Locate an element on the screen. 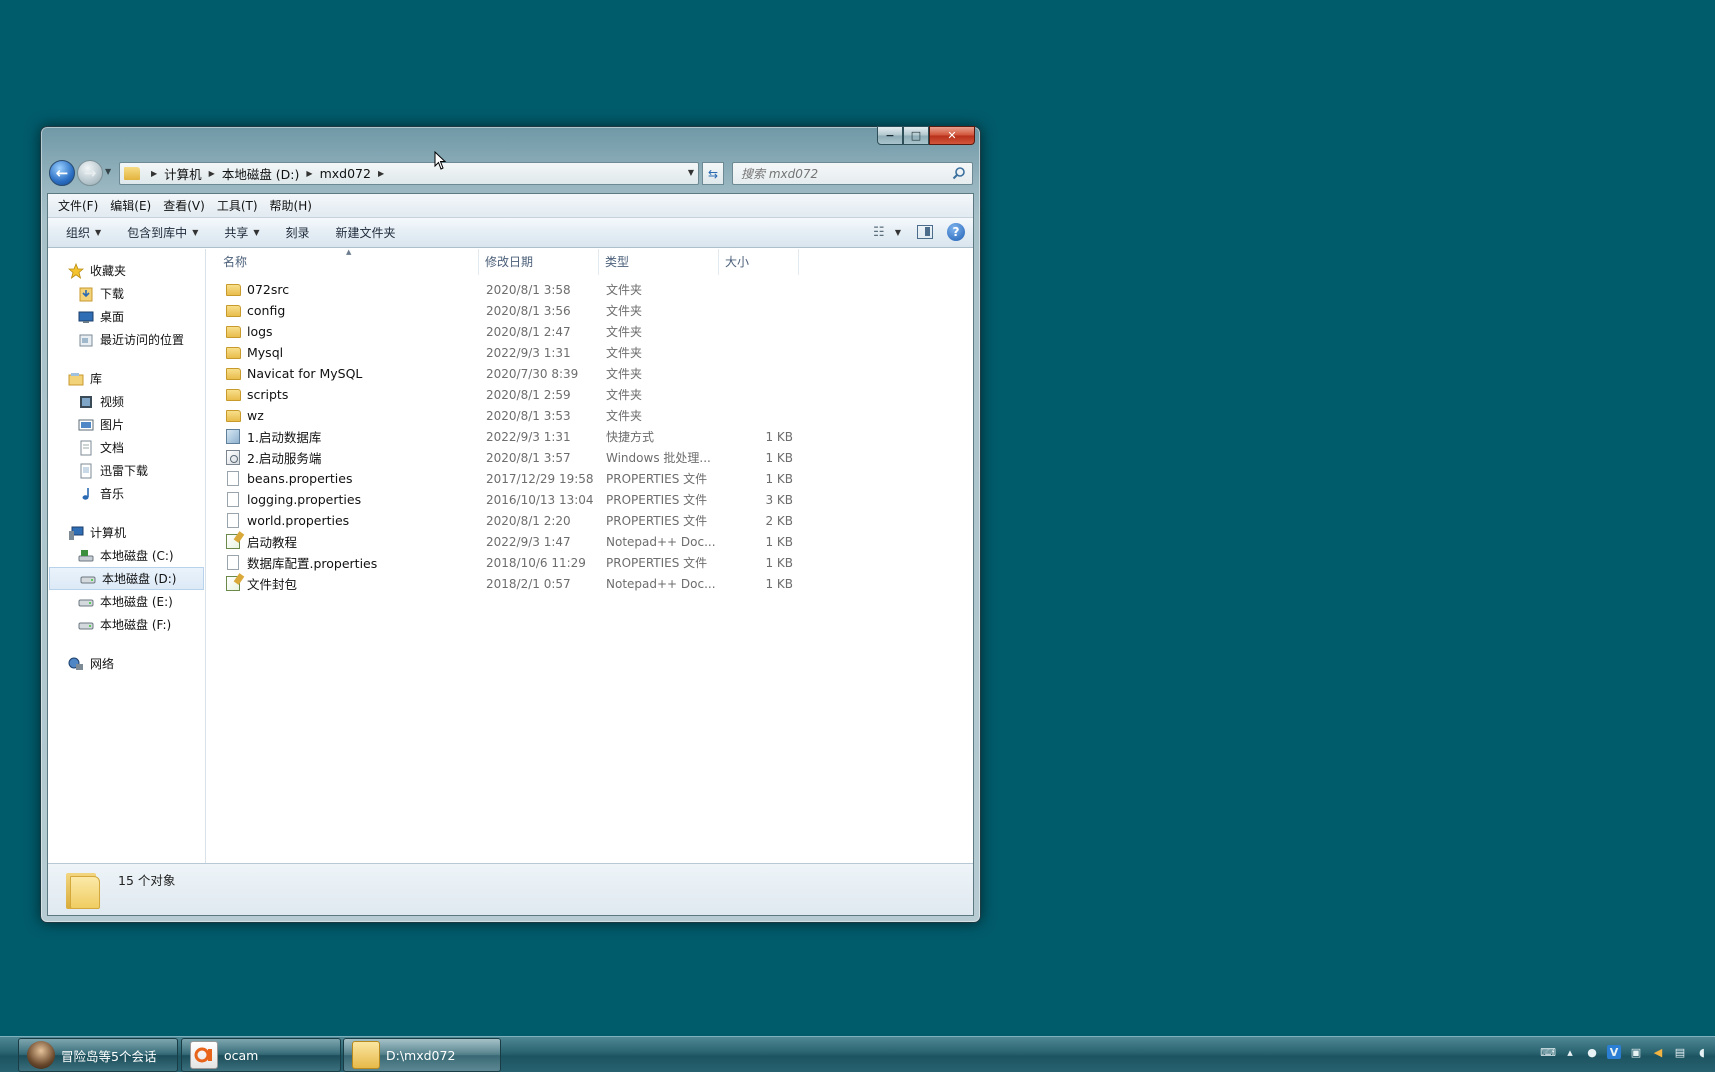  column-header-type: 类型 is located at coordinates (659, 261).